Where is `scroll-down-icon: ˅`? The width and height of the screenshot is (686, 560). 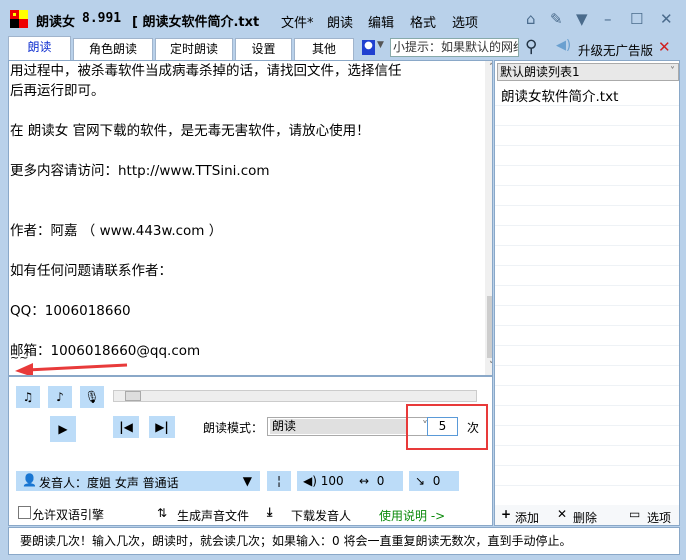 scroll-down-icon: ˅ is located at coordinates (490, 366).